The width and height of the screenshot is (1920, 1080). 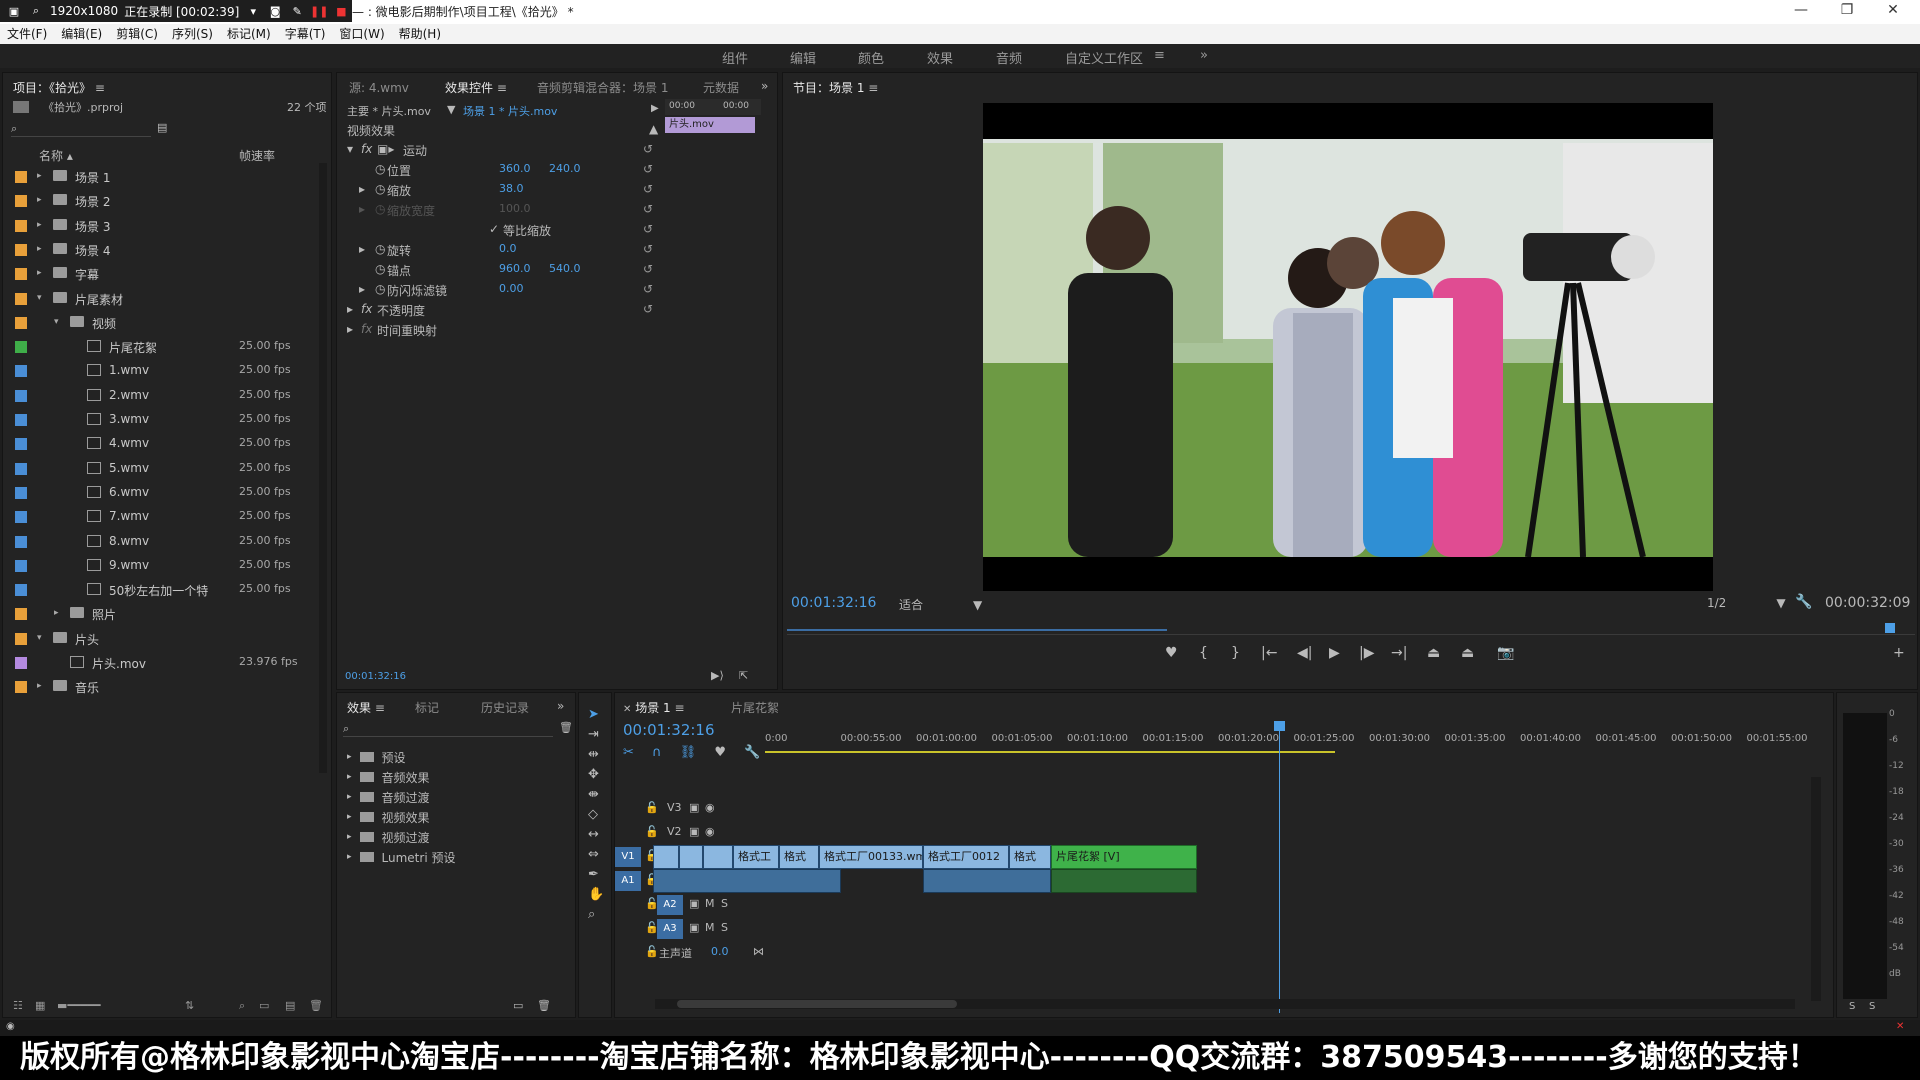 I want to click on clip-v1-5: 格式, so click(x=799, y=857).